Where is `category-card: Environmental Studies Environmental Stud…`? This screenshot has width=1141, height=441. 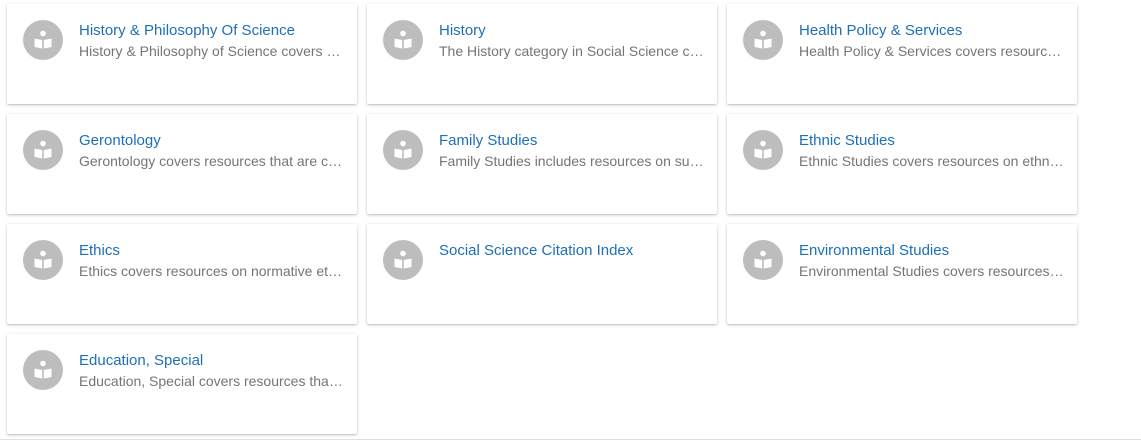
category-card: Environmental Studies Environmental Stud… is located at coordinates (902, 274).